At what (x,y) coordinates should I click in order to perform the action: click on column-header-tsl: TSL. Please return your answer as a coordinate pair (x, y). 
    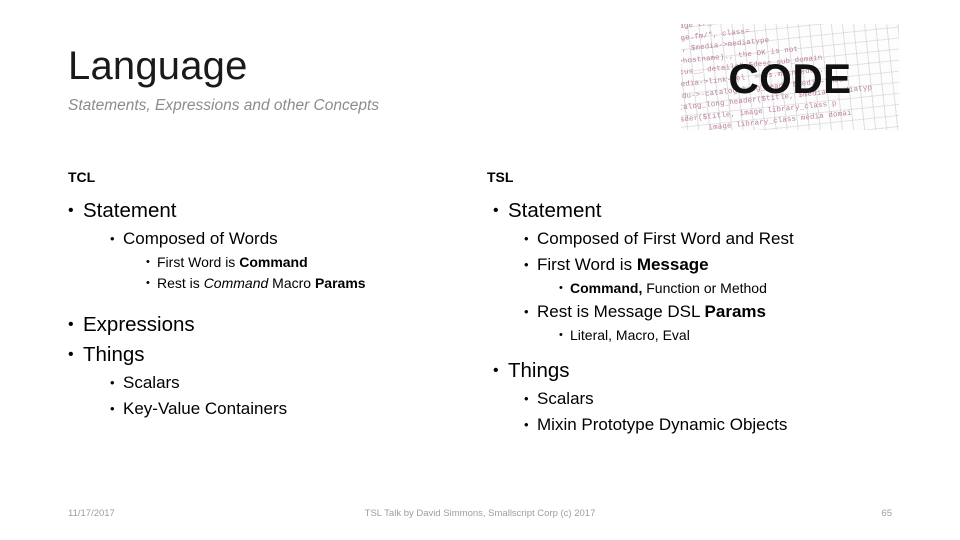
    Looking at the image, I should click on (500, 177).